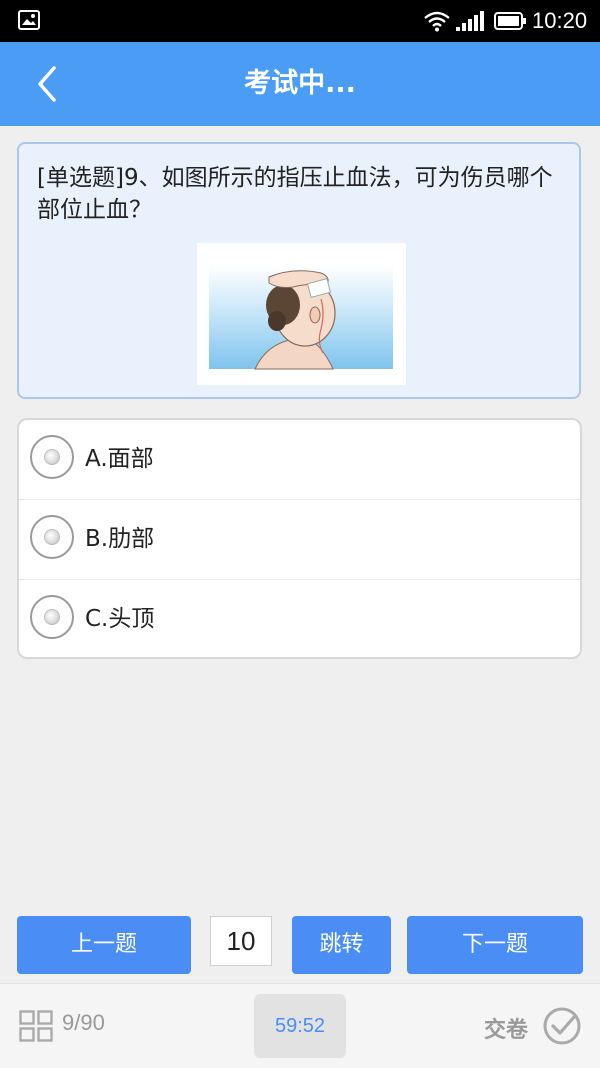  I want to click on option-label: C.头顶, so click(120, 619).